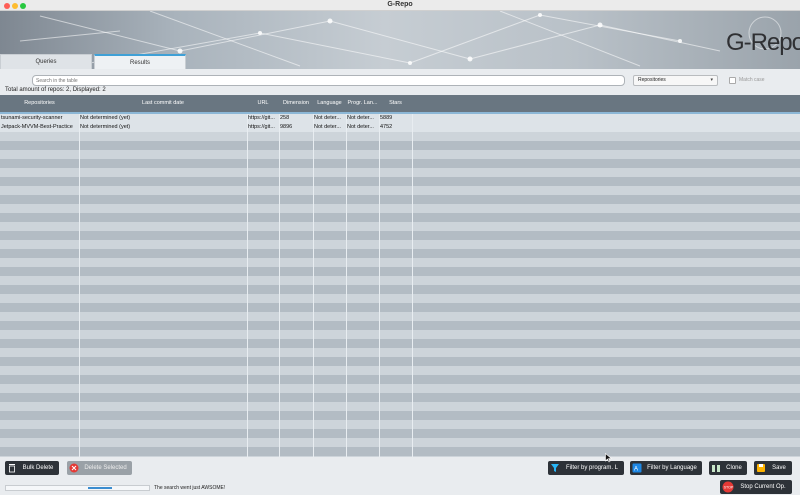 The width and height of the screenshot is (800, 495). I want to click on svg-text: STOP, so click(729, 488).